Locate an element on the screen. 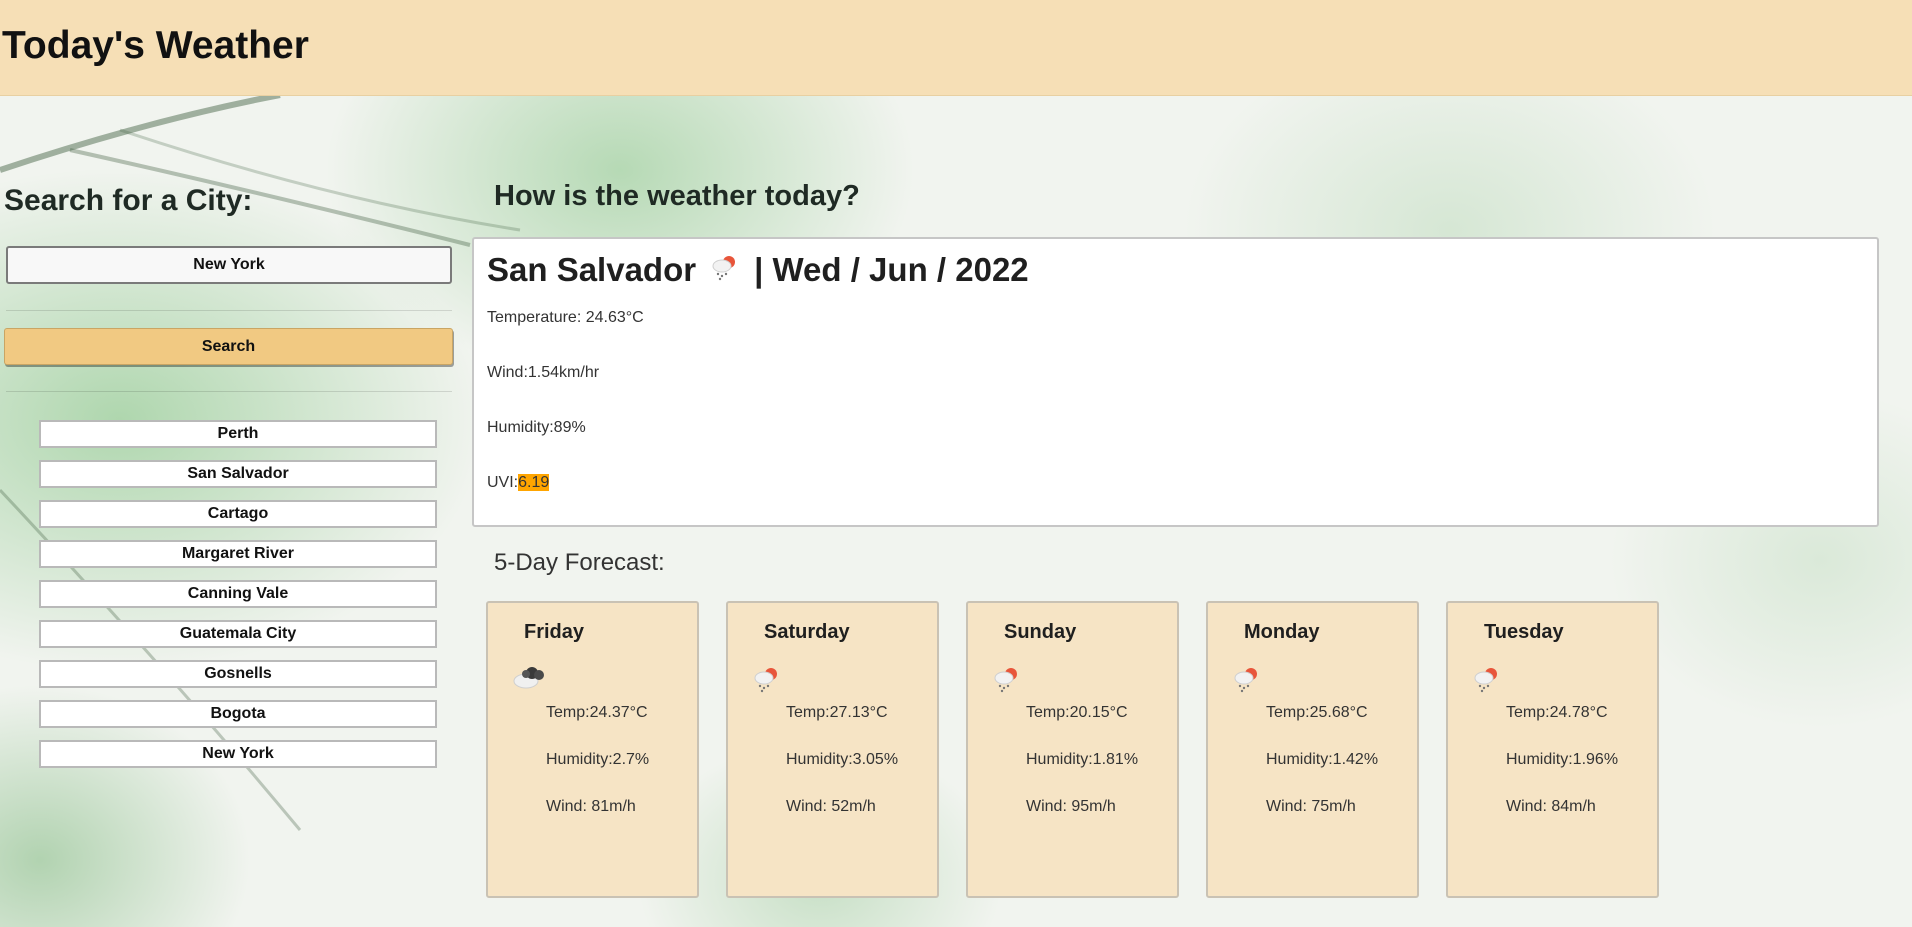 This screenshot has height=927, width=1912. forecast-day: Saturday is located at coordinates (807, 632).